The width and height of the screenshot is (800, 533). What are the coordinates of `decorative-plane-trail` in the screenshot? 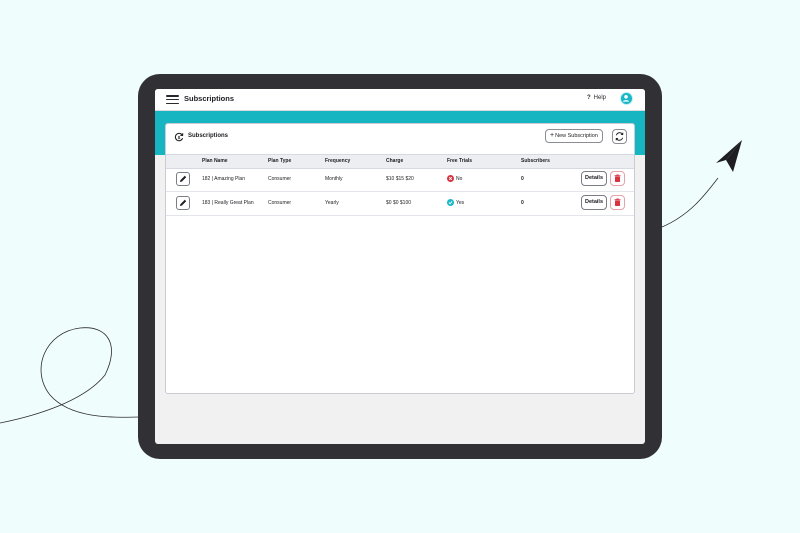 It's located at (690, 202).